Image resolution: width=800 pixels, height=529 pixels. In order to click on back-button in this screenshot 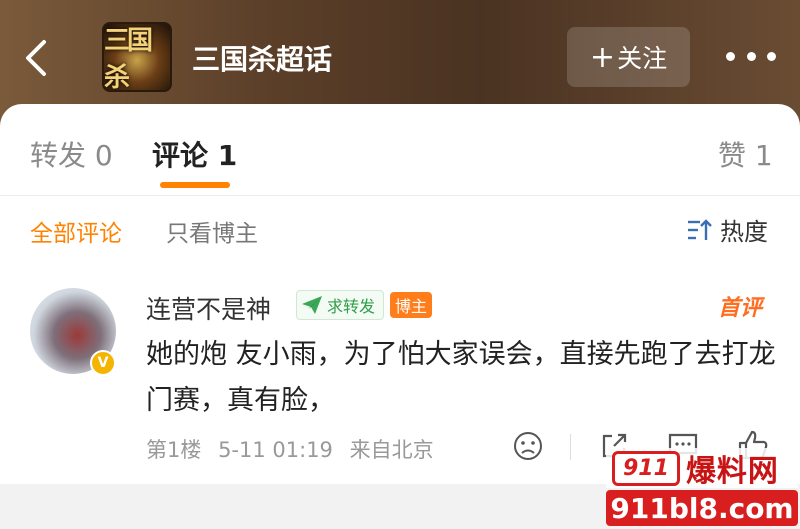, I will do `click(38, 58)`.